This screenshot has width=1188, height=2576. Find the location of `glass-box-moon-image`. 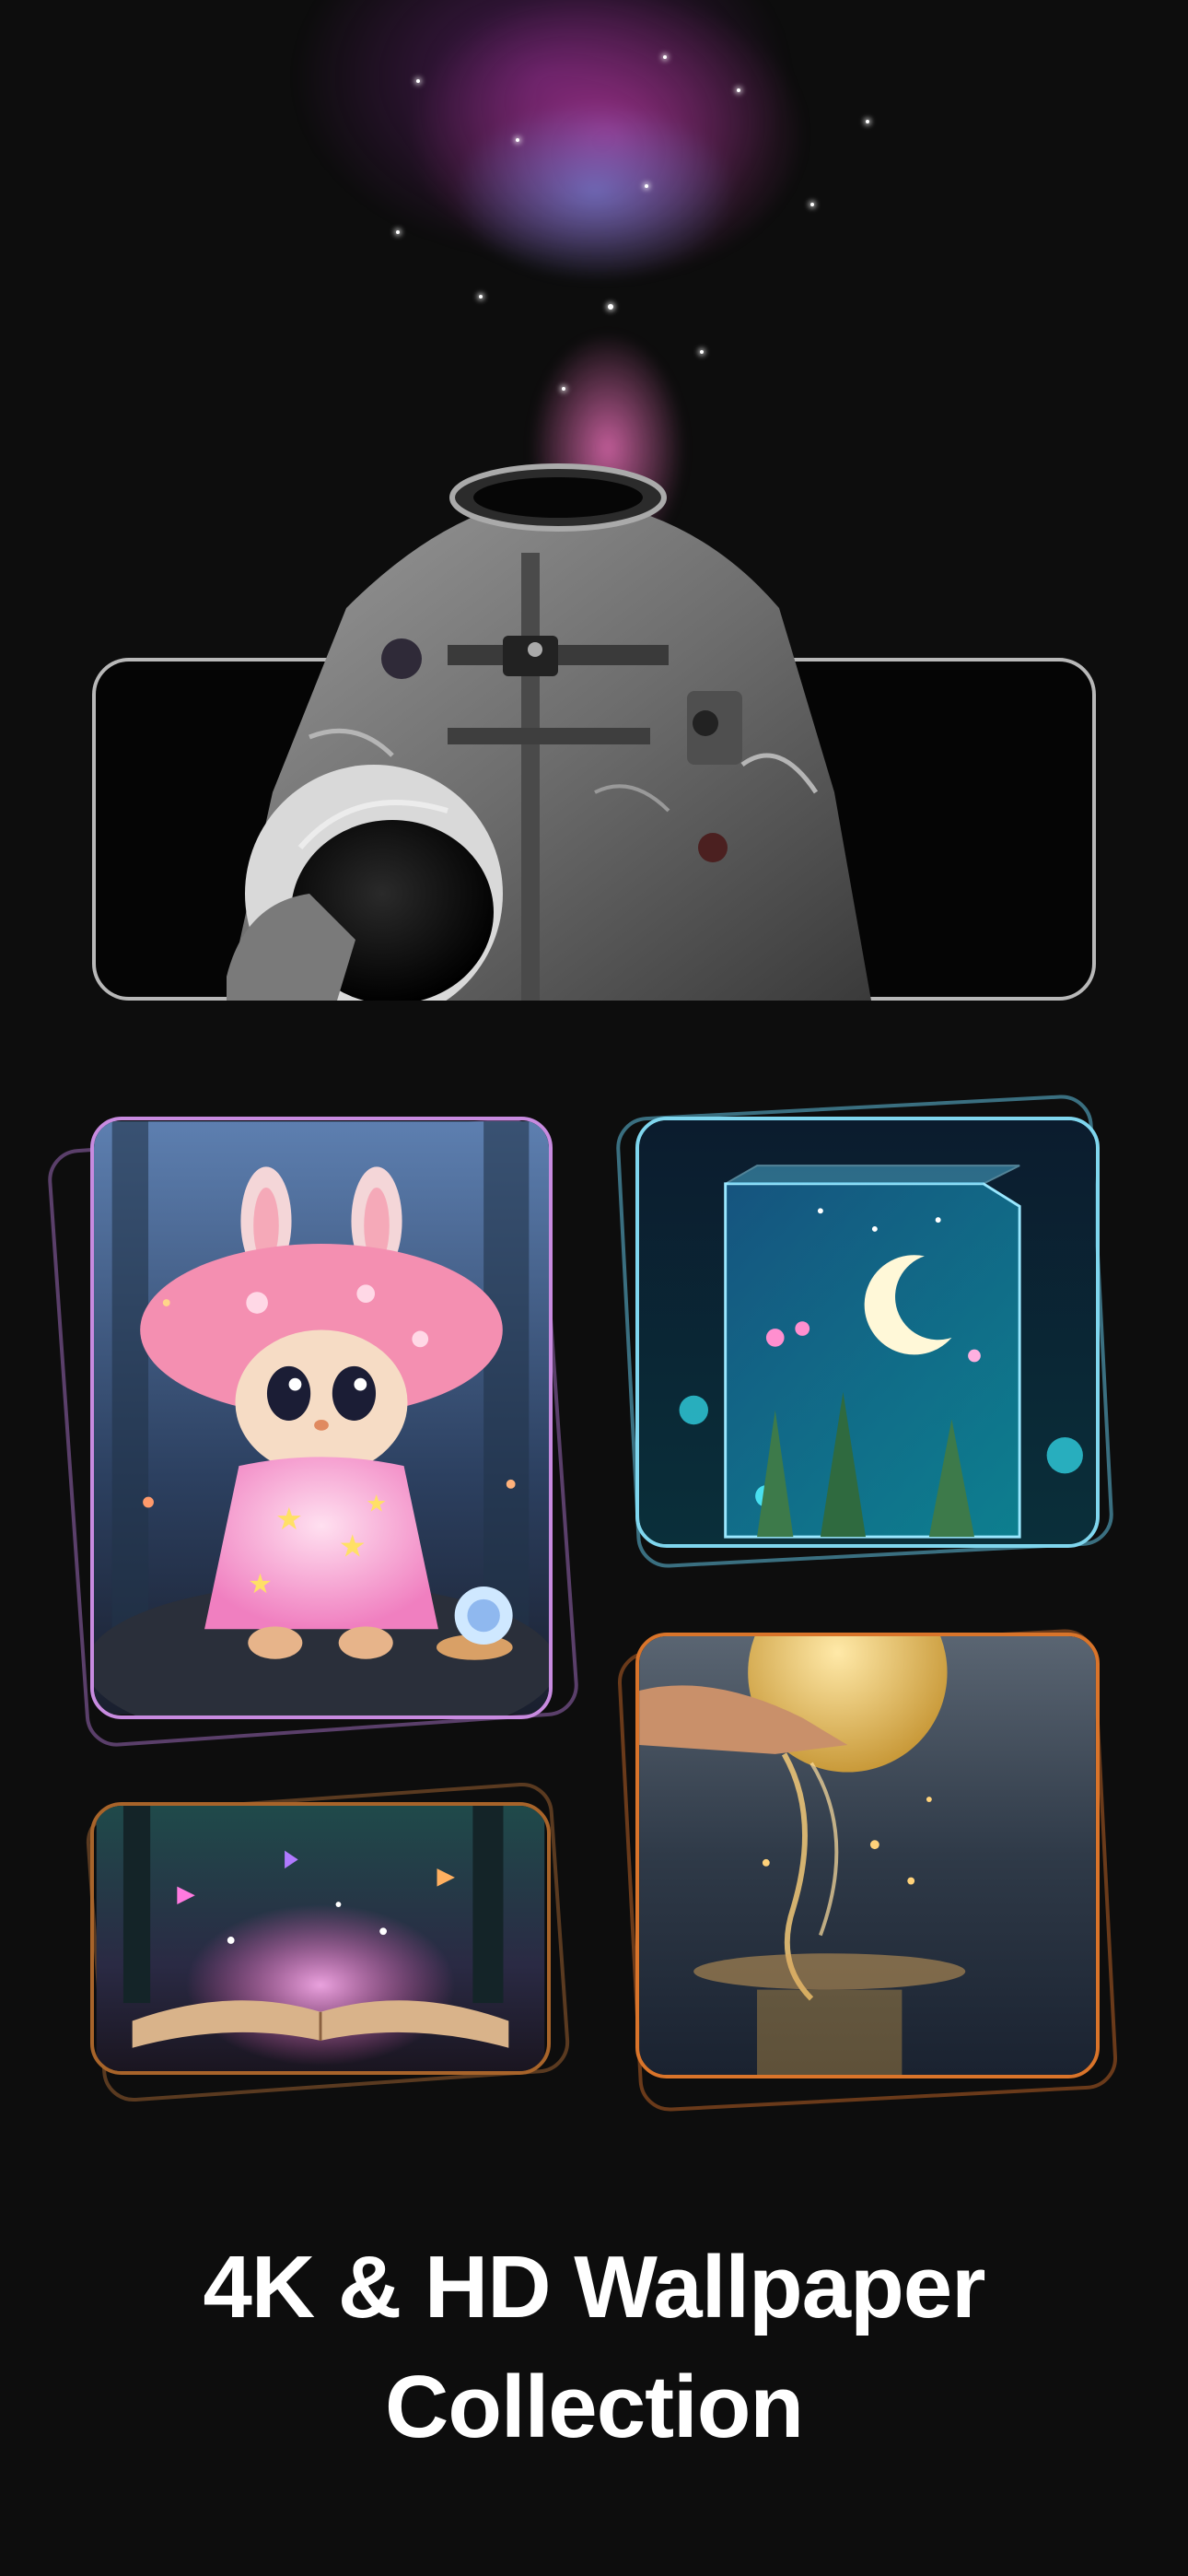

glass-box-moon-image is located at coordinates (867, 1332).